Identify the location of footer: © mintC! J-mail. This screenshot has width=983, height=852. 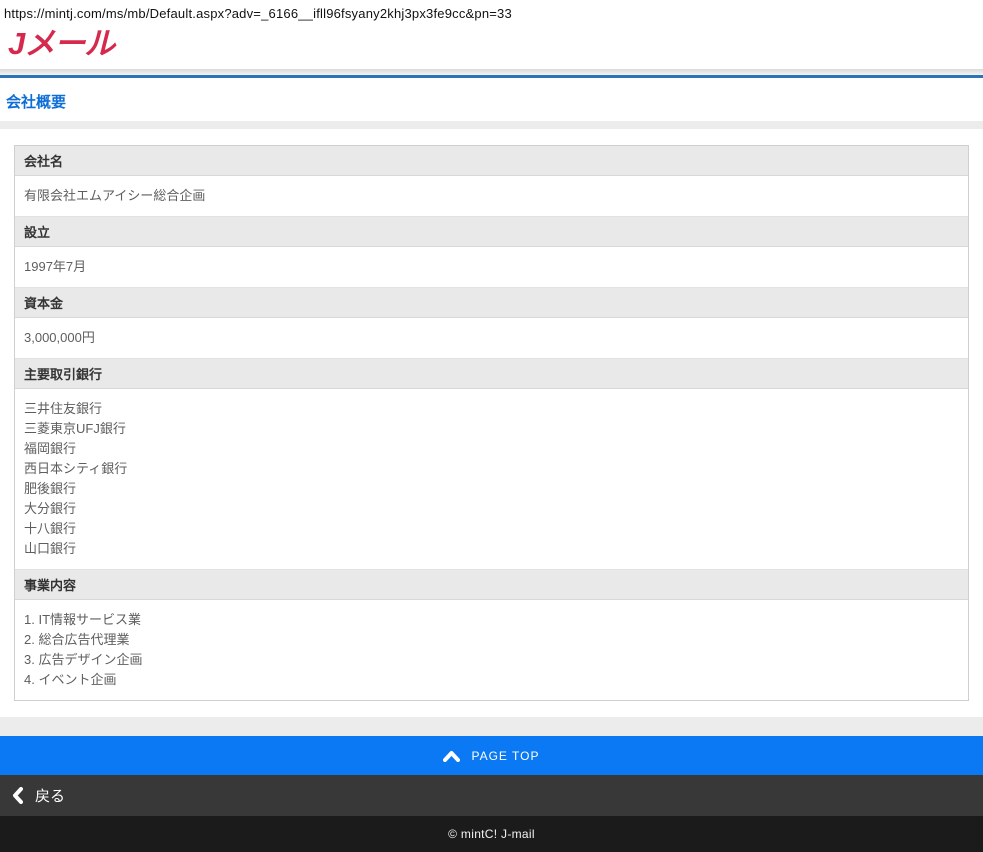
(491, 834).